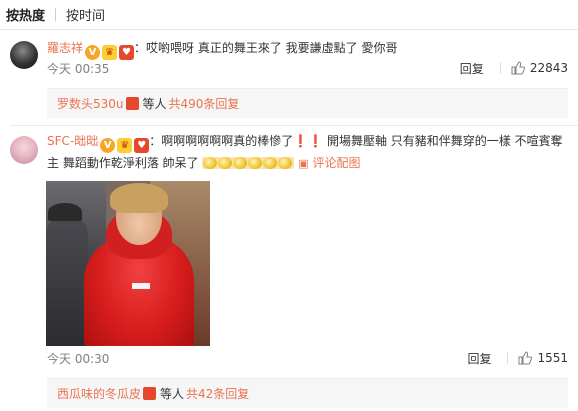 The width and height of the screenshot is (578, 411). Describe the element at coordinates (362, 141) in the screenshot. I see `comment-text-line1: 啊啊啊啊啊啊真的棒慘了❗❗ 開場舞壓軸 只有豬和伴舞穿的一樣 不喧賓奪` at that location.